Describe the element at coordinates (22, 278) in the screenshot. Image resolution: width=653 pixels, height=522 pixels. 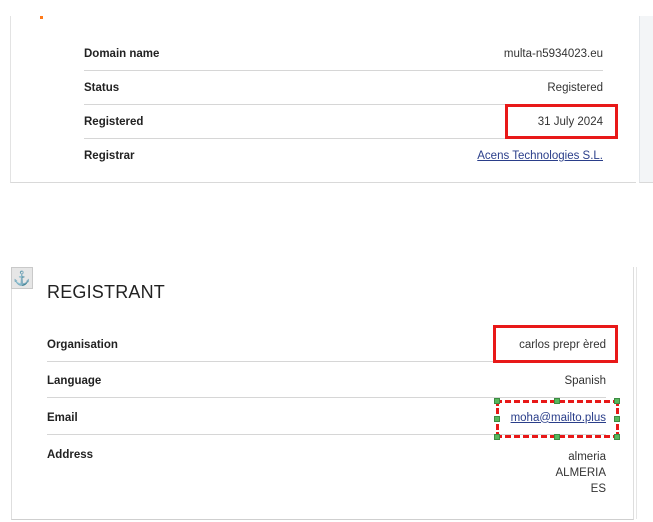
I see `anchor-icon: ⚓` at that location.